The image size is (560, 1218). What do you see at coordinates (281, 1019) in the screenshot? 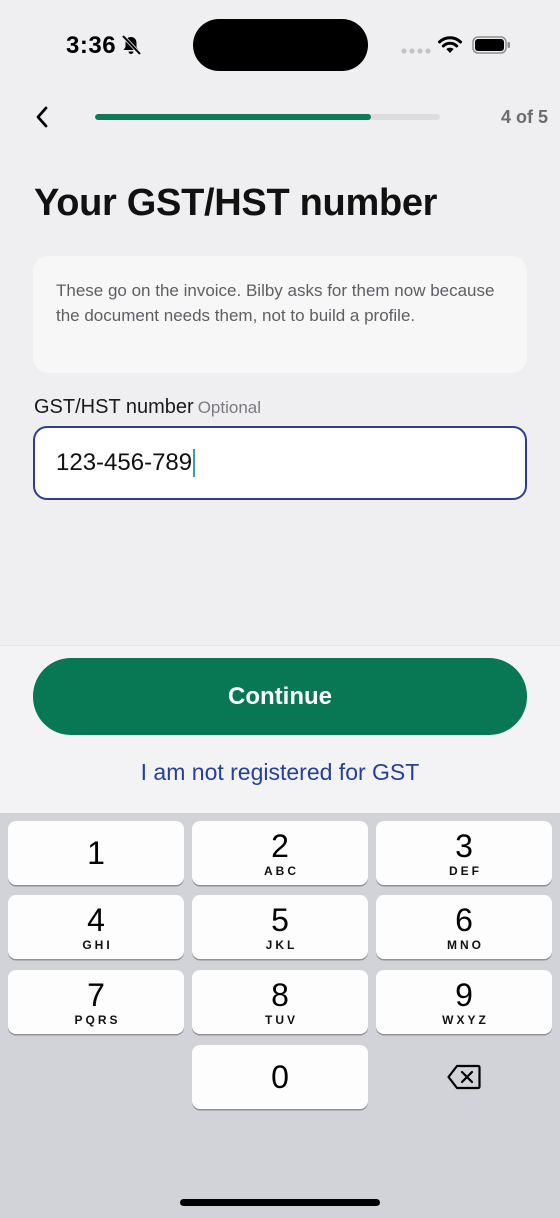
I see `key-letters: TUV` at bounding box center [281, 1019].